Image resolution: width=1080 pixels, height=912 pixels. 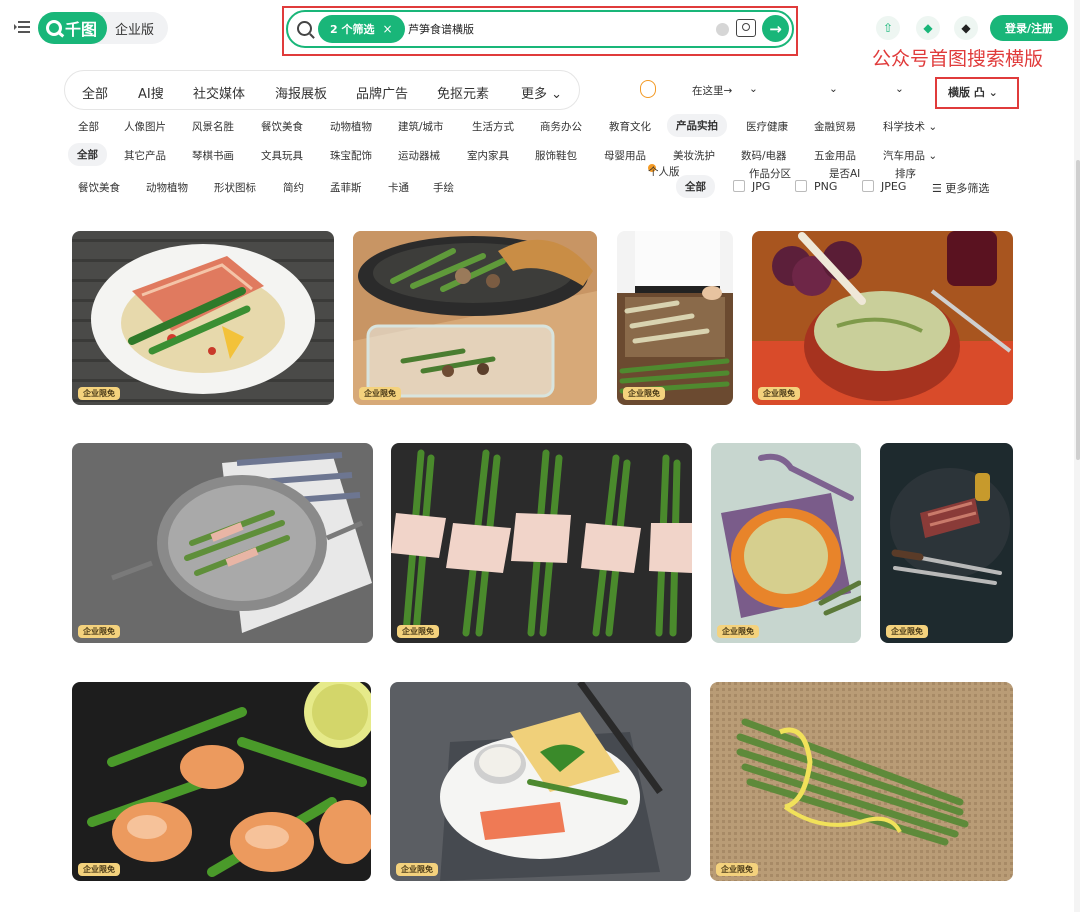 What do you see at coordinates (88, 126) in the screenshot?
I see `subject-all: 全部` at bounding box center [88, 126].